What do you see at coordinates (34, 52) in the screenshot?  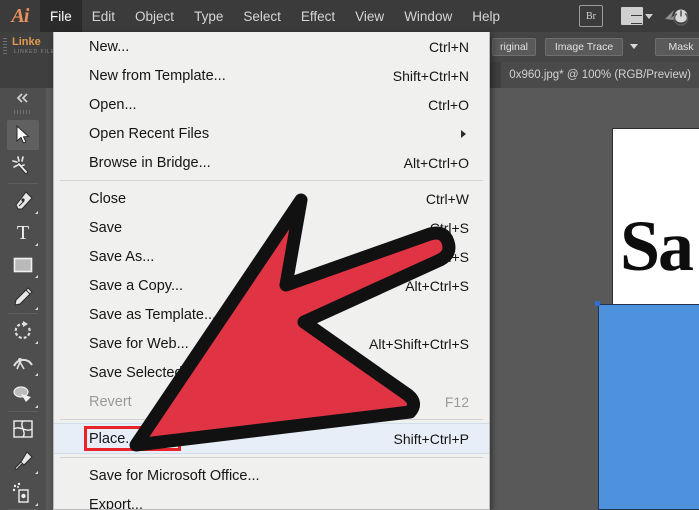 I see `linked-file-sublabel: LINKED FILE` at bounding box center [34, 52].